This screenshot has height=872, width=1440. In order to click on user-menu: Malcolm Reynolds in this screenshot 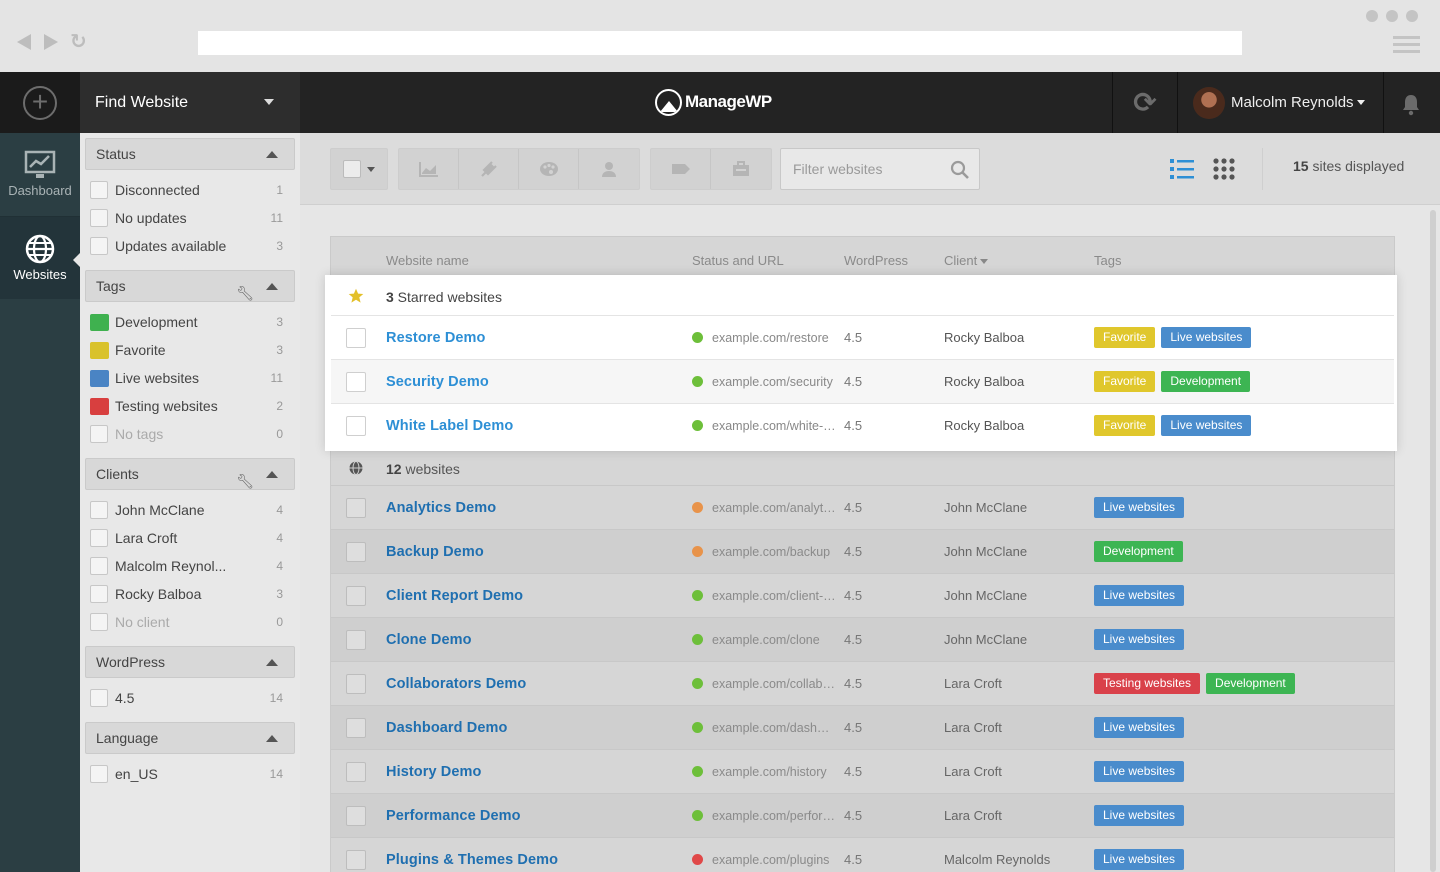, I will do `click(1281, 102)`.